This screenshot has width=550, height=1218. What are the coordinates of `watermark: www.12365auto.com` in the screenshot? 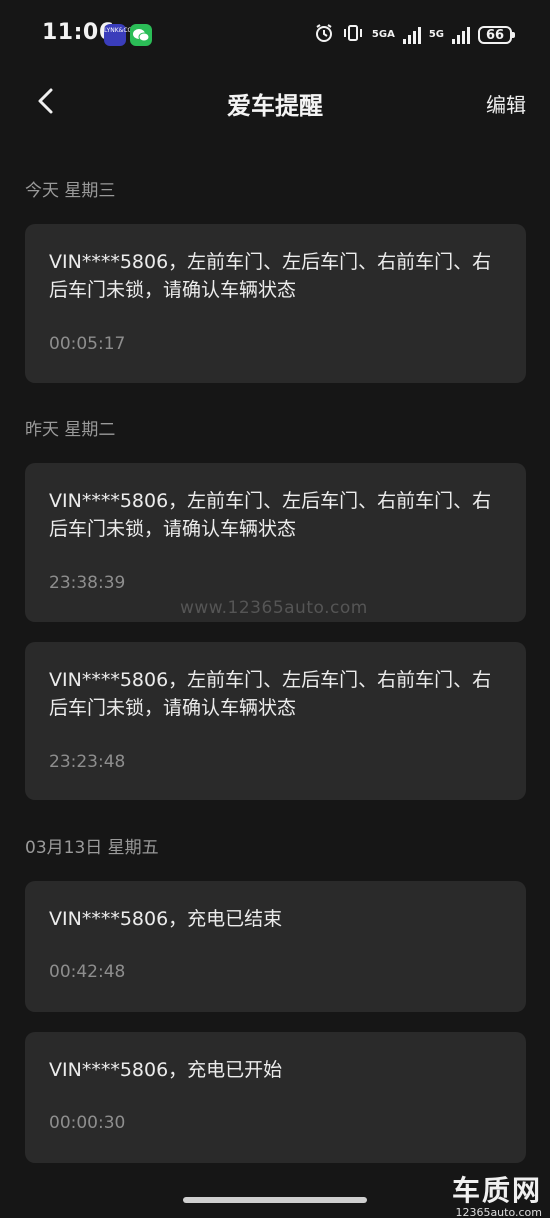 It's located at (274, 608).